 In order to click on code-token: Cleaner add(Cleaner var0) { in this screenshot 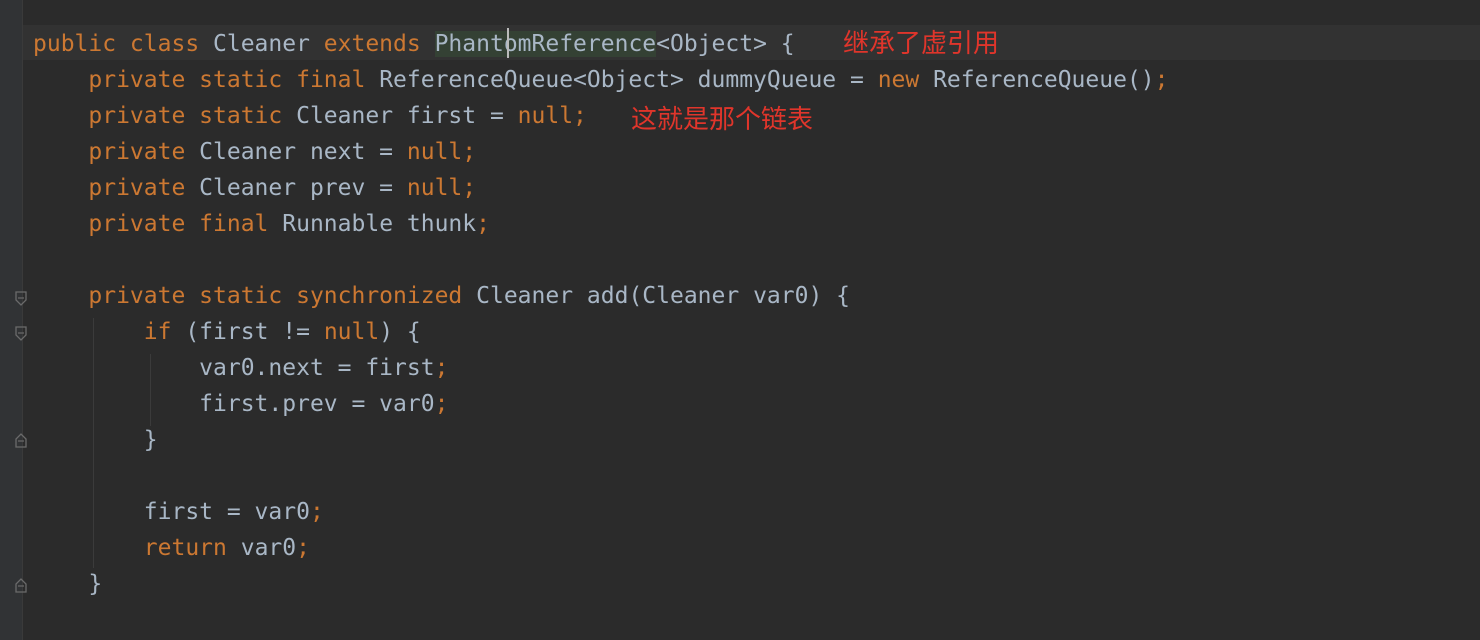, I will do `click(663, 296)`.